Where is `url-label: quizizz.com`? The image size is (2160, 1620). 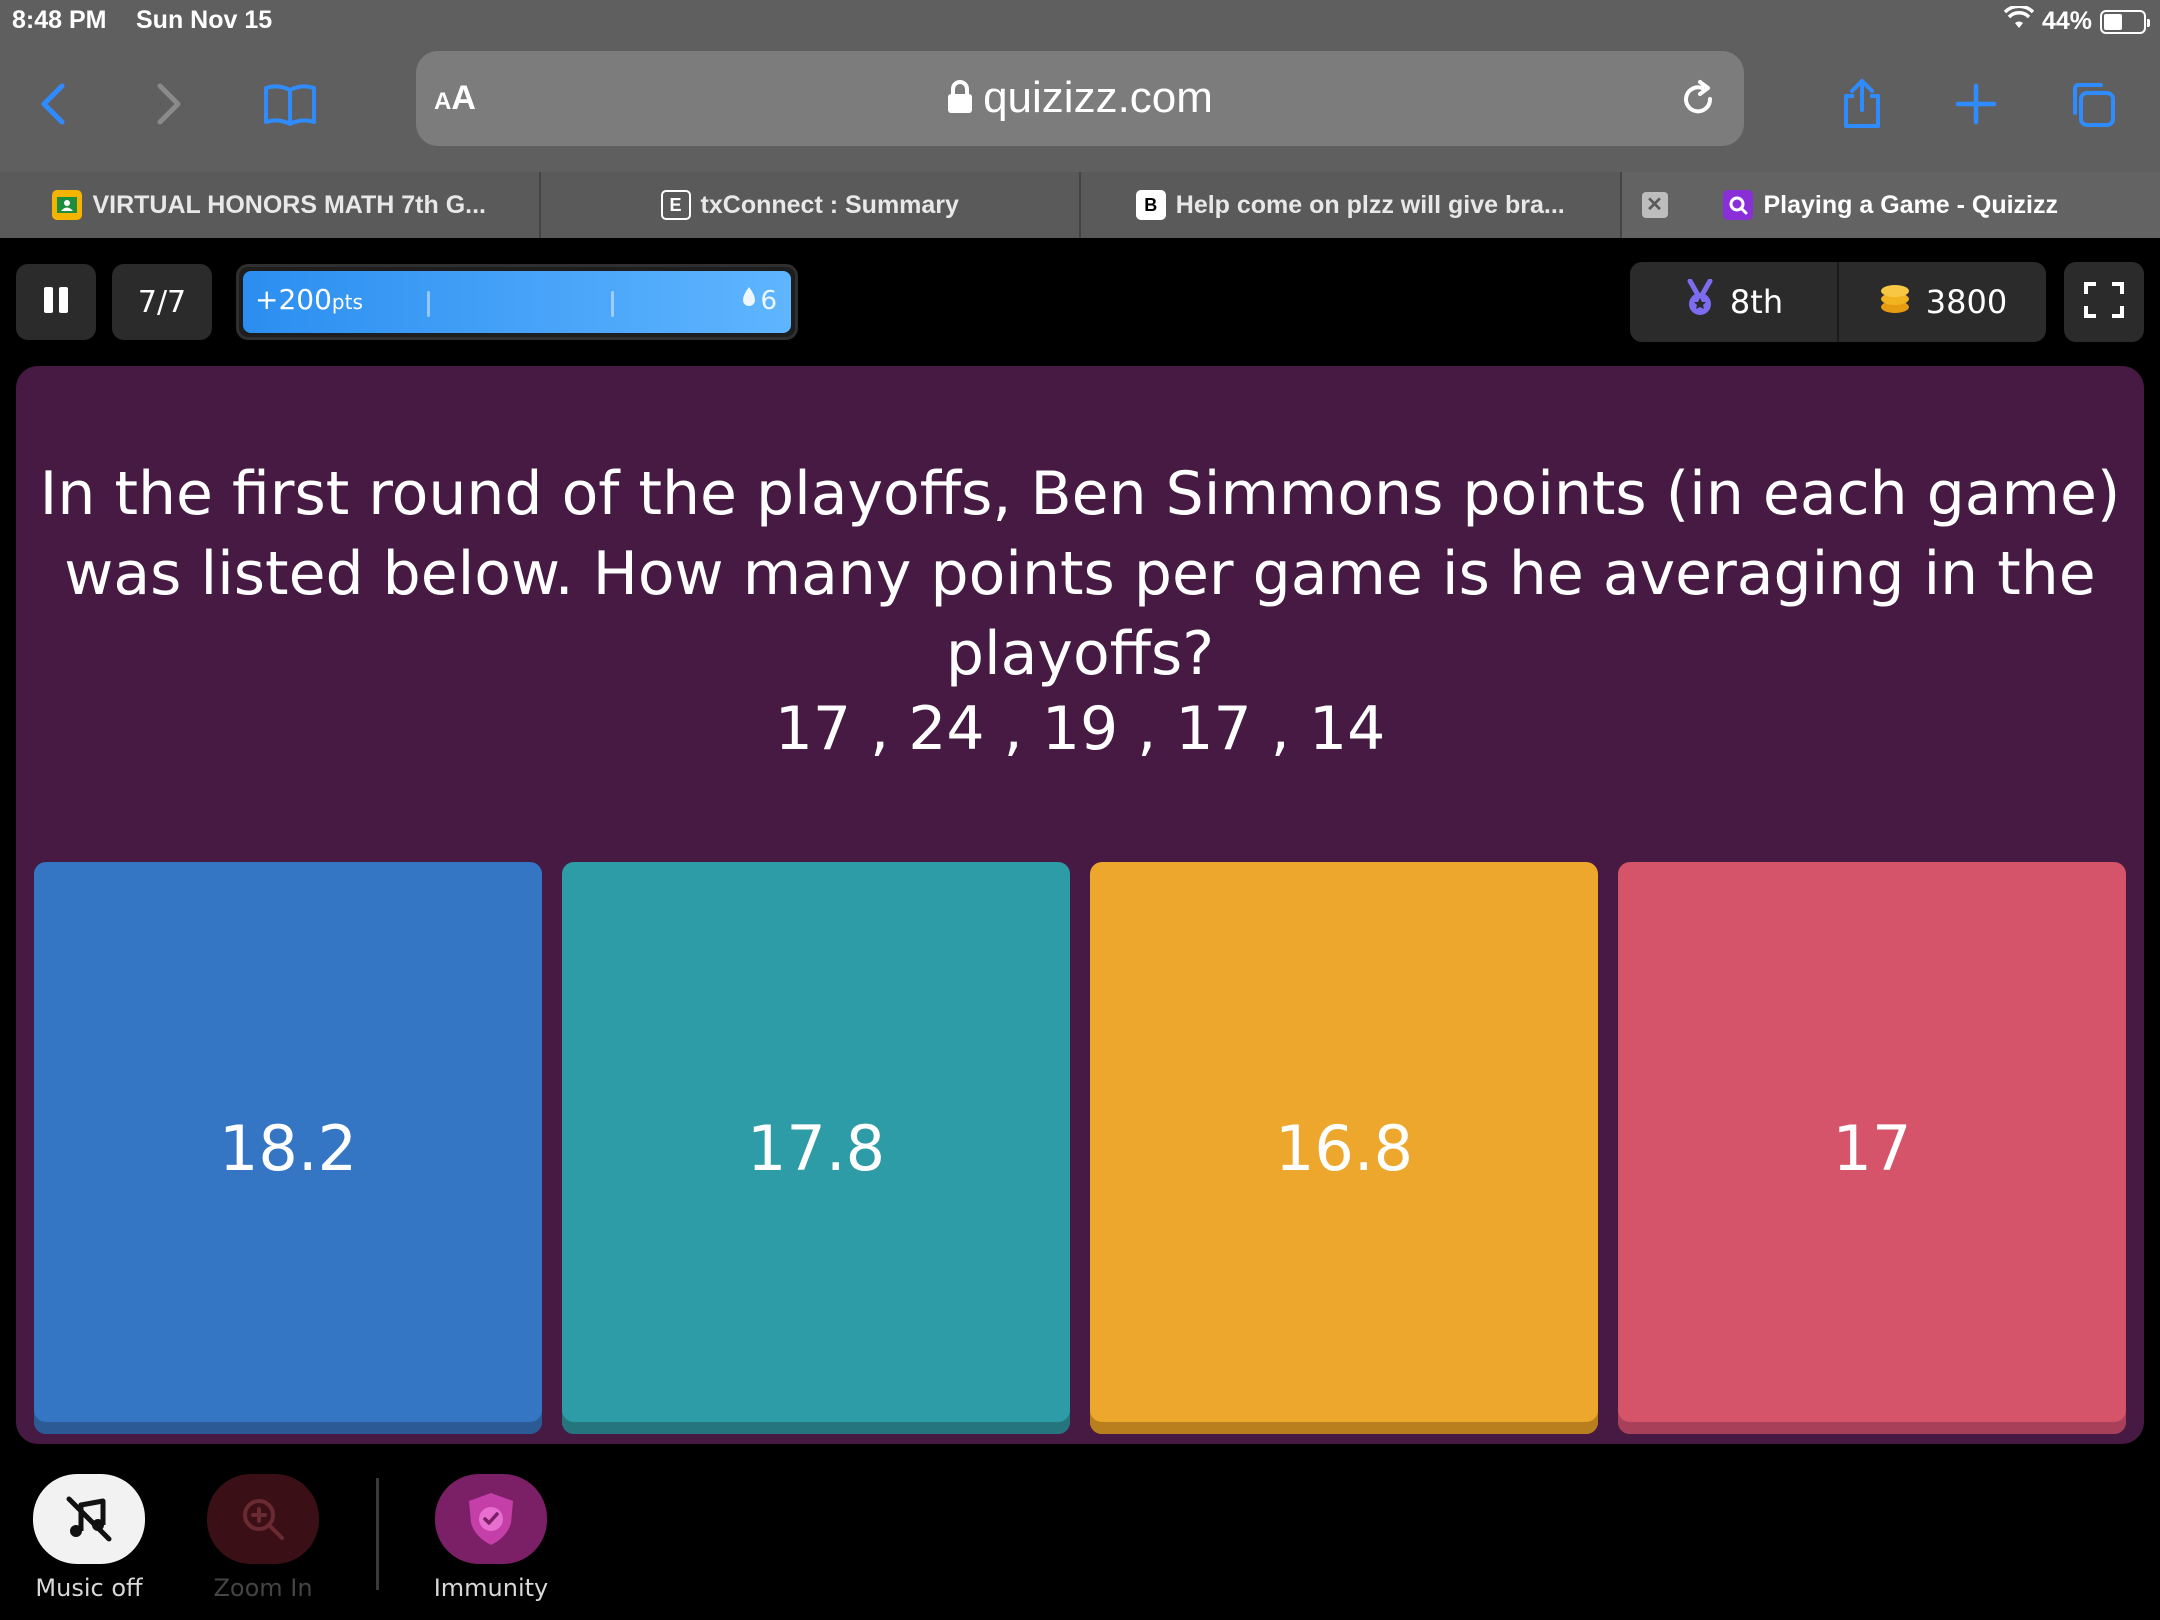 url-label: quizizz.com is located at coordinates (1098, 97).